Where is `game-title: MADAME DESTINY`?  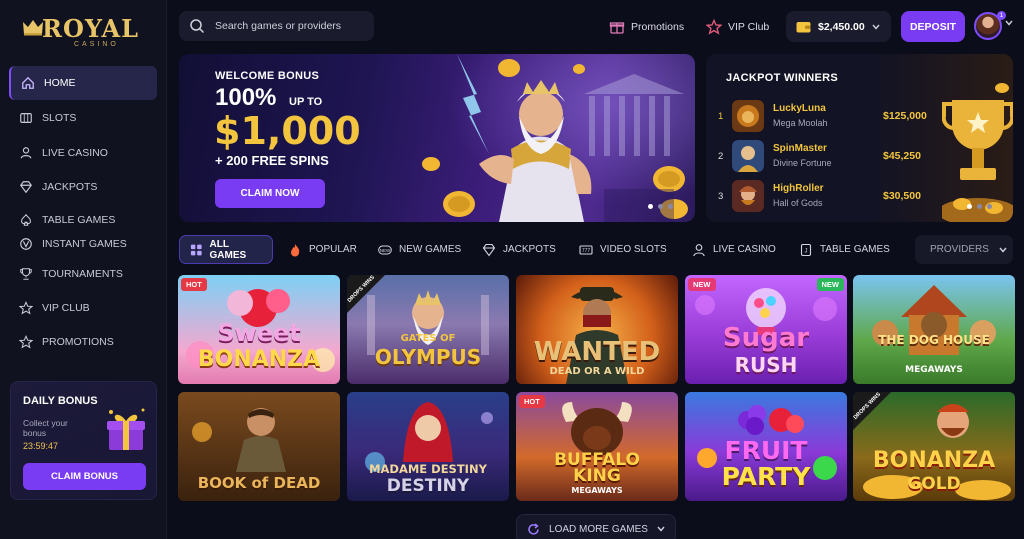
game-title: MADAME DESTINY is located at coordinates (428, 469).